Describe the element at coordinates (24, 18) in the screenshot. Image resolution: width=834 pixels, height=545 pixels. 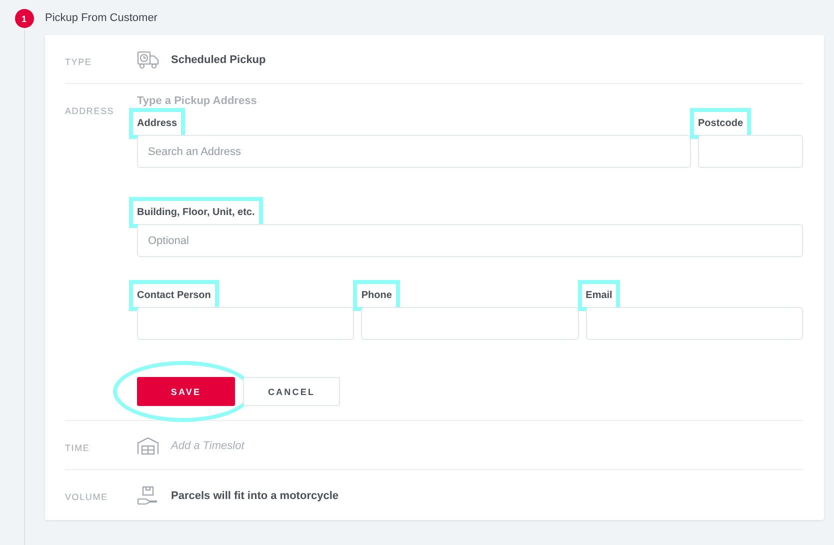
I see `step-number: 1` at that location.